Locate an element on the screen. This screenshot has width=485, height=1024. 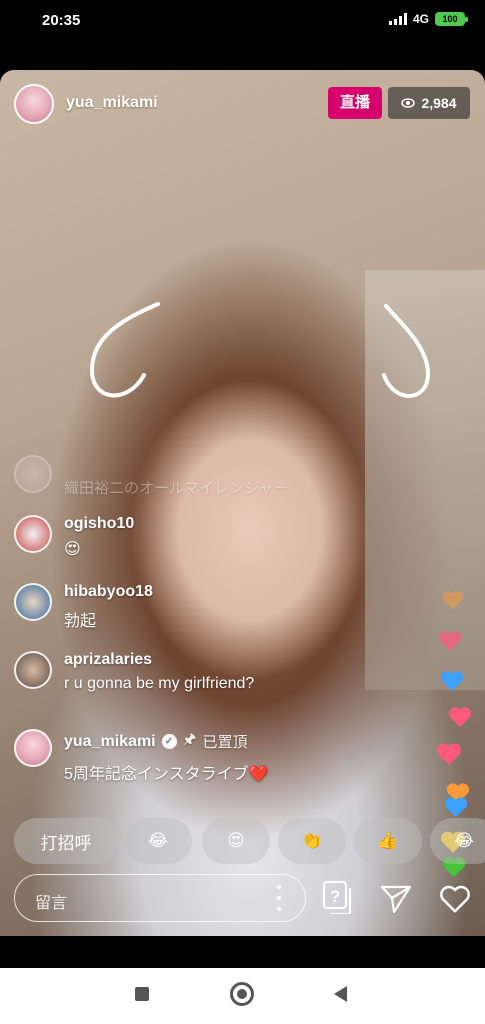
comment-item: aprizalaries r u gonna be my girlfriend? is located at coordinates (134, 672).